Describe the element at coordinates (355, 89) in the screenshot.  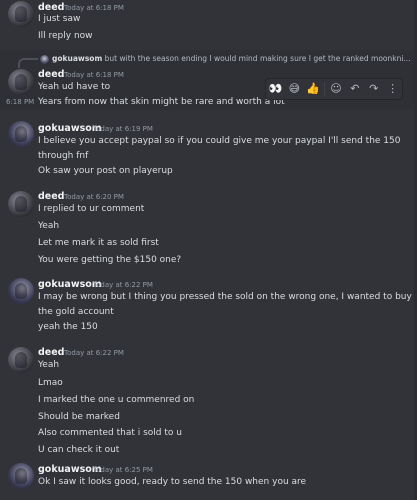
I see `reply-icon: ↶` at that location.